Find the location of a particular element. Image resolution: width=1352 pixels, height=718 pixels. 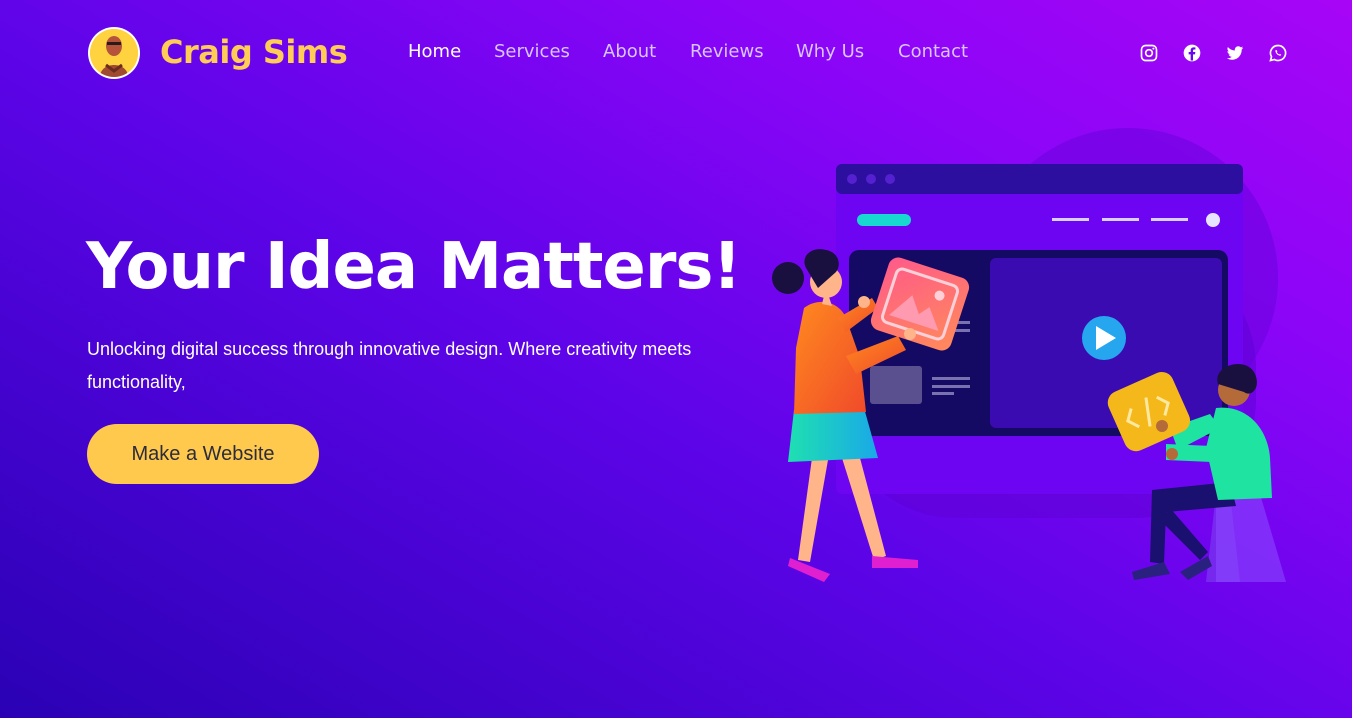

whatsapp-icon is located at coordinates (1278, 53).